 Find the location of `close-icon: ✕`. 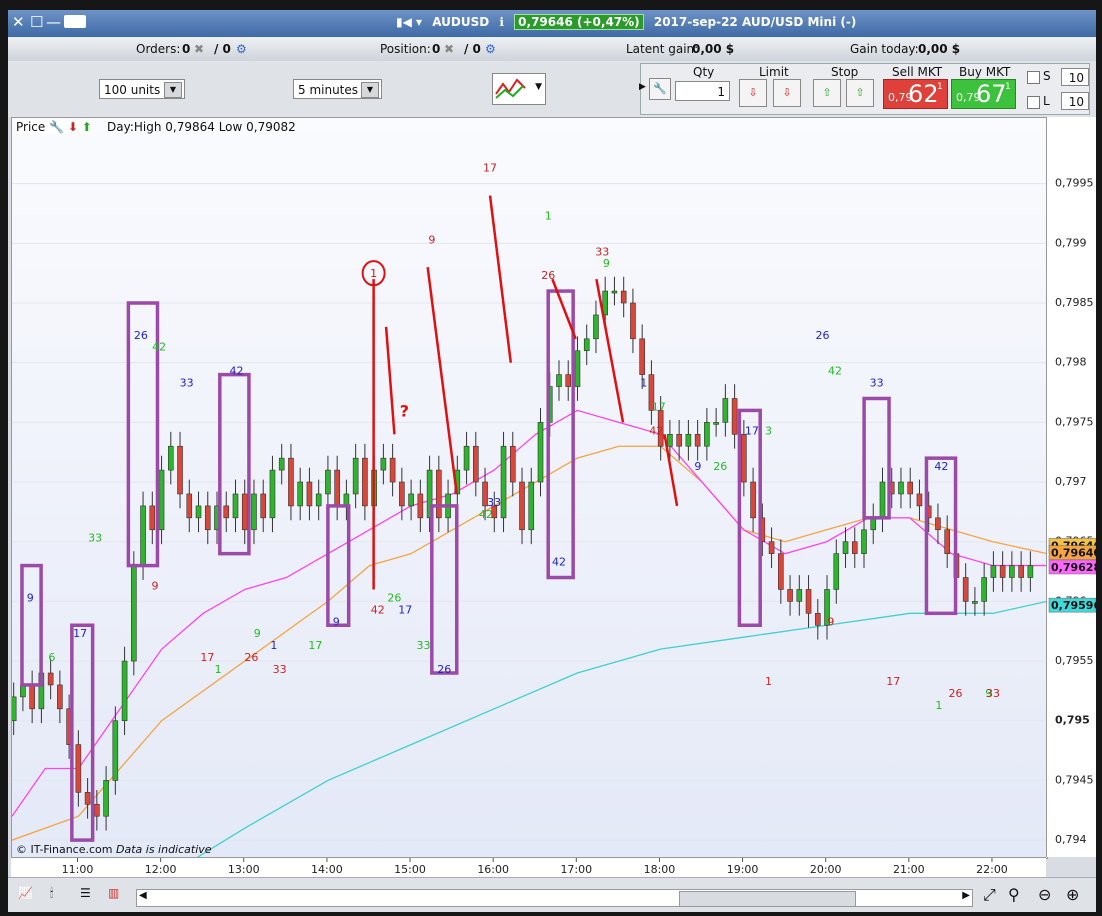

close-icon: ✕ is located at coordinates (18, 22).